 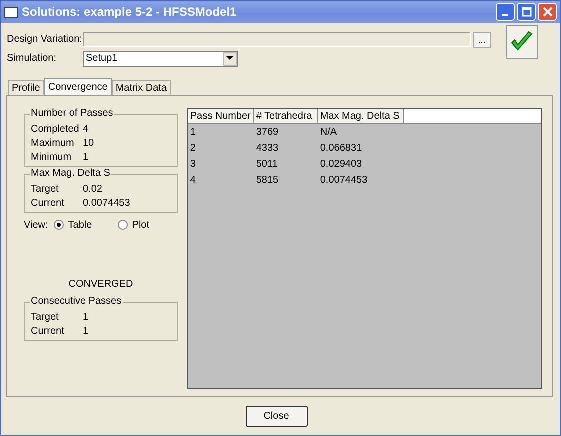 What do you see at coordinates (84, 225) in the screenshot?
I see `radio-option: Table` at bounding box center [84, 225].